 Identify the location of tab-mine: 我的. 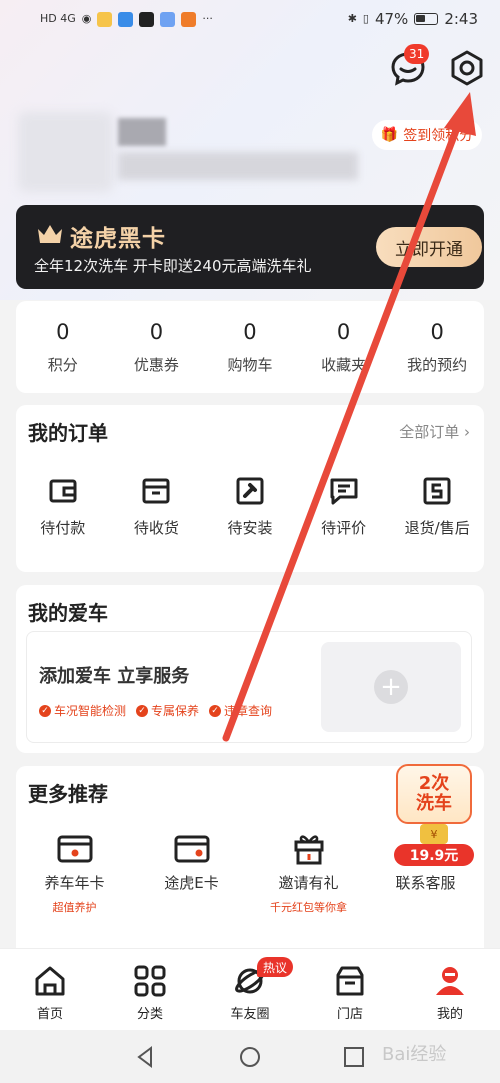
(450, 989).